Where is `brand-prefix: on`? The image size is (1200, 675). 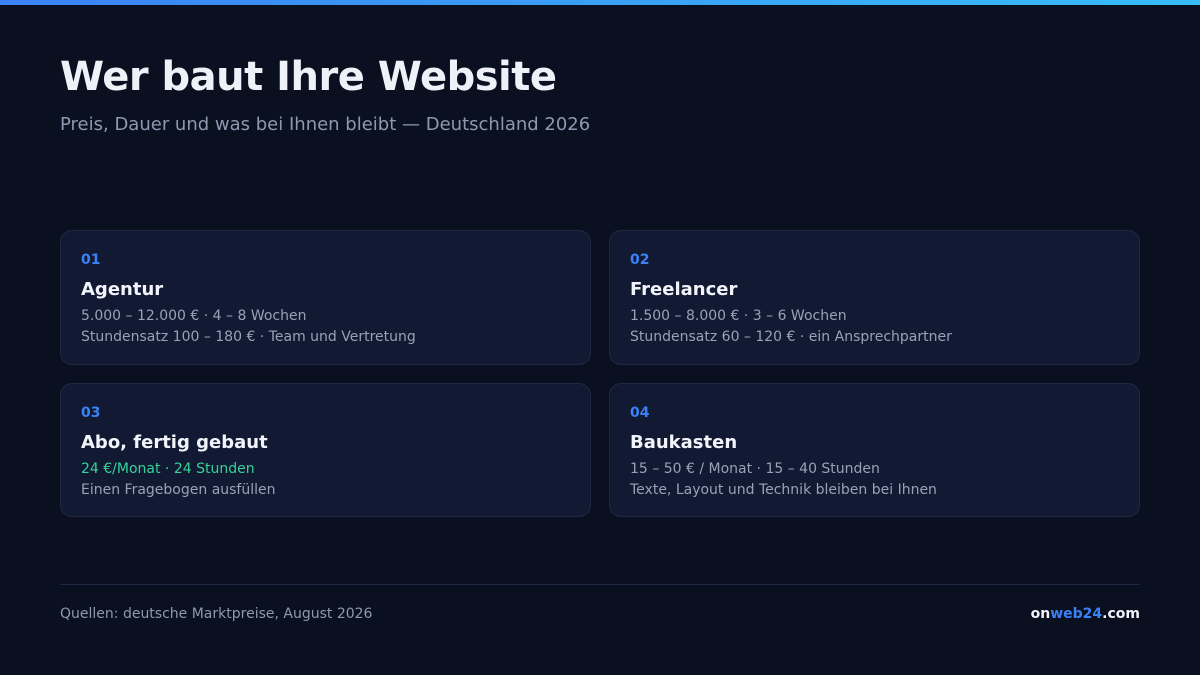 brand-prefix: on is located at coordinates (1040, 614).